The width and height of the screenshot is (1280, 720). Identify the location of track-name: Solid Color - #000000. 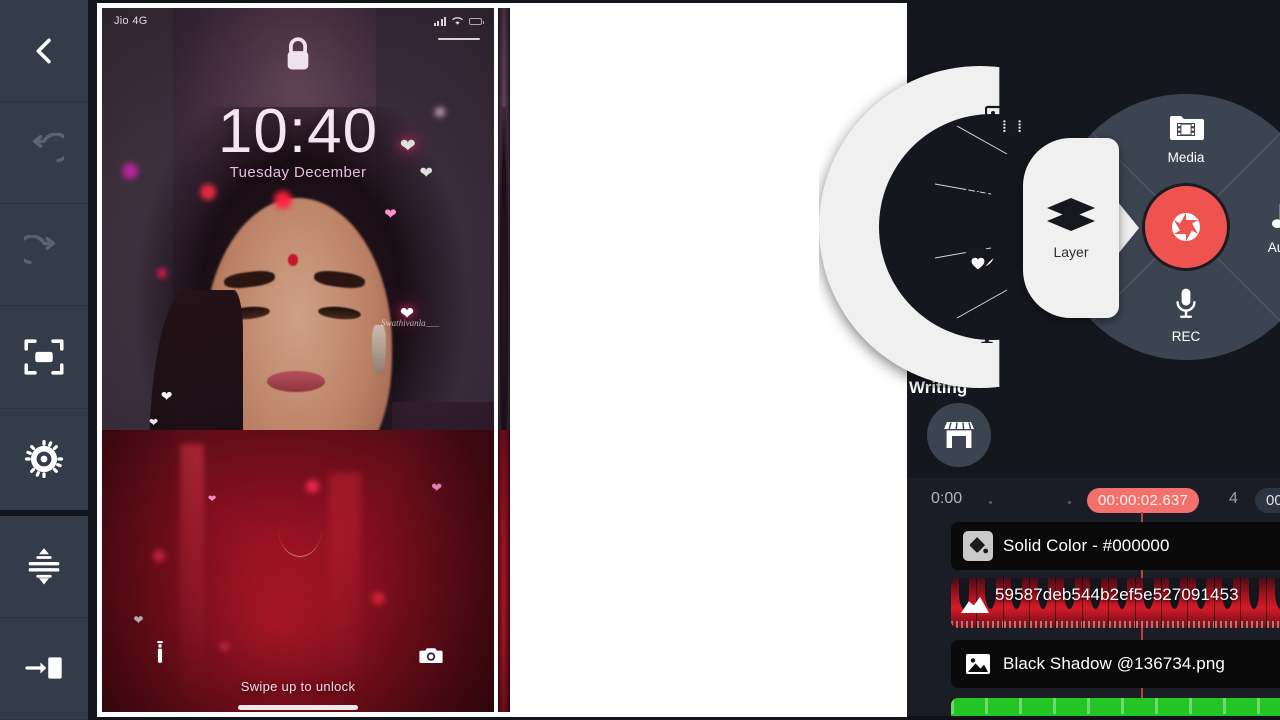
(1086, 545).